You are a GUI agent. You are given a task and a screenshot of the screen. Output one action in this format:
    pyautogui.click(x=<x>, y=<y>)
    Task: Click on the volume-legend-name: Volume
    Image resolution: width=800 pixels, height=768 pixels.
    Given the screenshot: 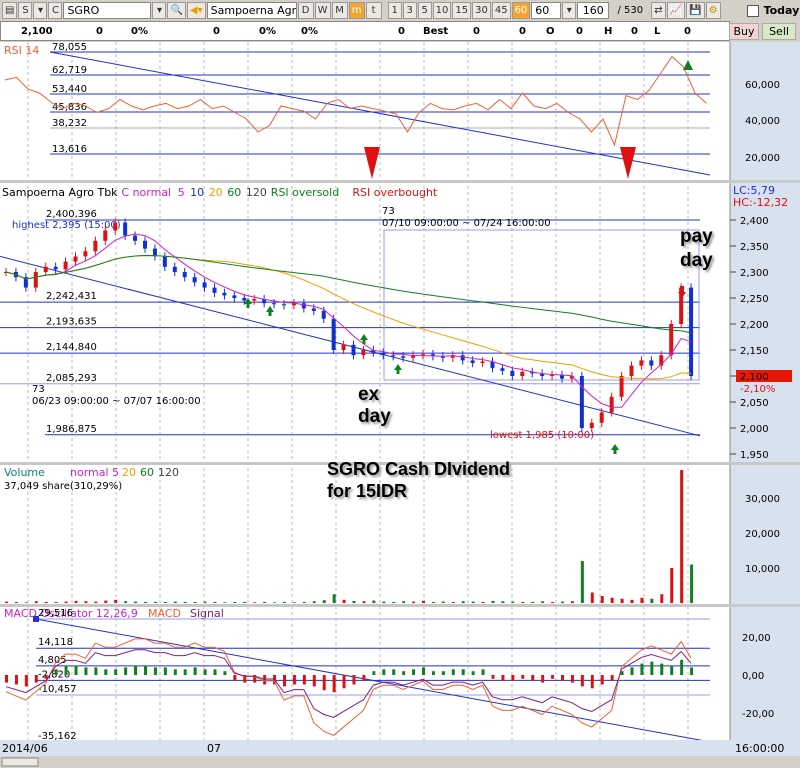 What is the action you would take?
    pyautogui.click(x=24, y=472)
    